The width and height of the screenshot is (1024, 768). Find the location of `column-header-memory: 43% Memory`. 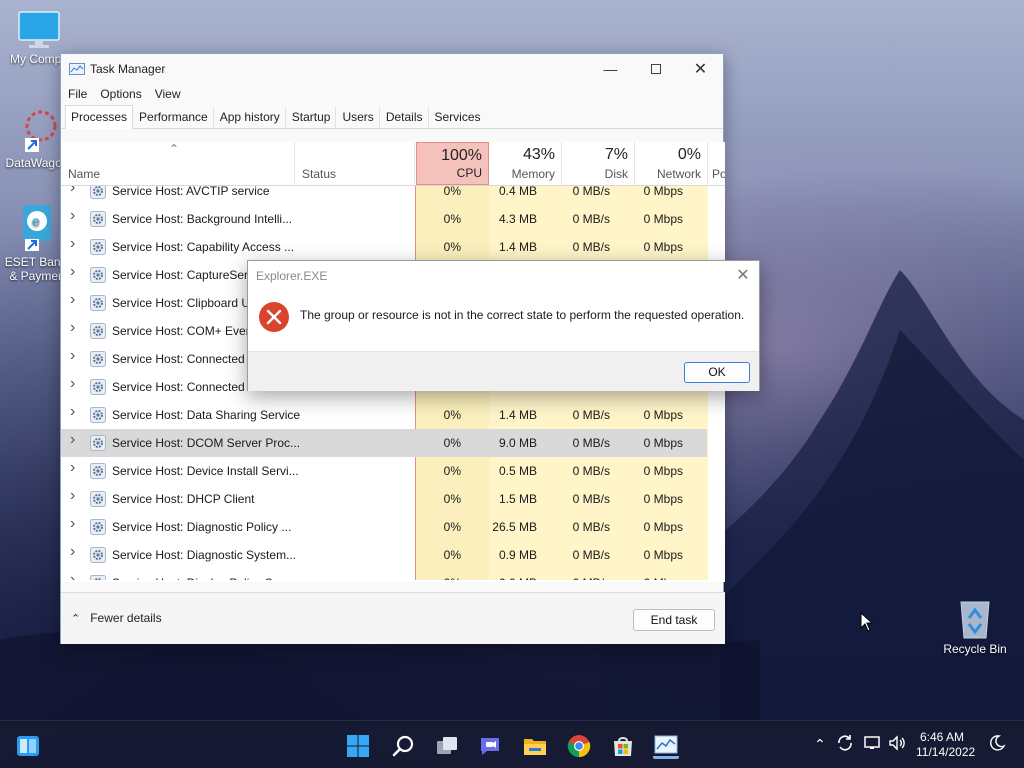

column-header-memory: 43% Memory is located at coordinates (525, 163).